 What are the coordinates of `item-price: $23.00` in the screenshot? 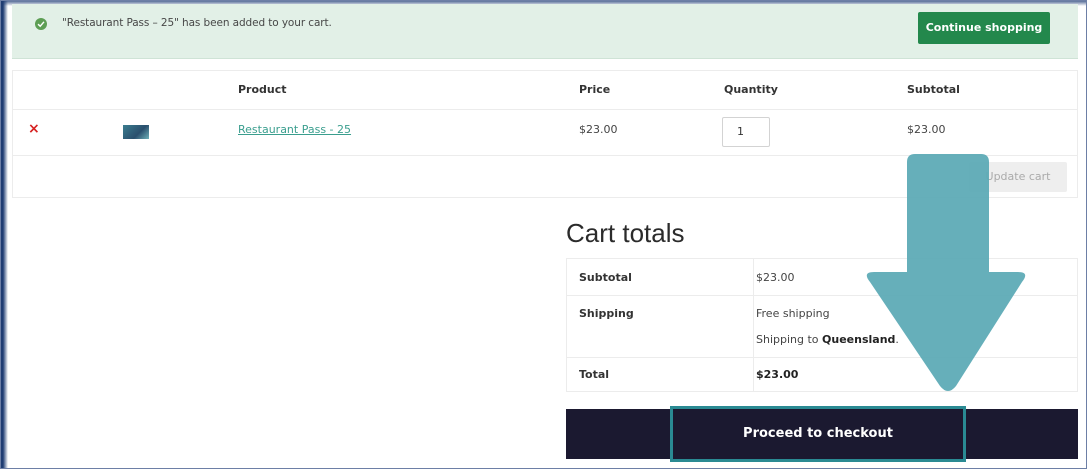 It's located at (598, 129).